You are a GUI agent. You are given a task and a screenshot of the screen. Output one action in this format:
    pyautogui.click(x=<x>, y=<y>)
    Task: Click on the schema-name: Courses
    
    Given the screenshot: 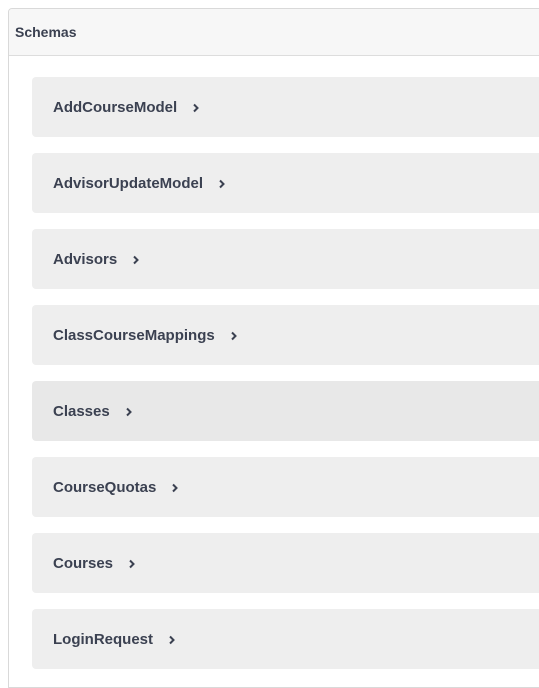 What is the action you would take?
    pyautogui.click(x=83, y=563)
    